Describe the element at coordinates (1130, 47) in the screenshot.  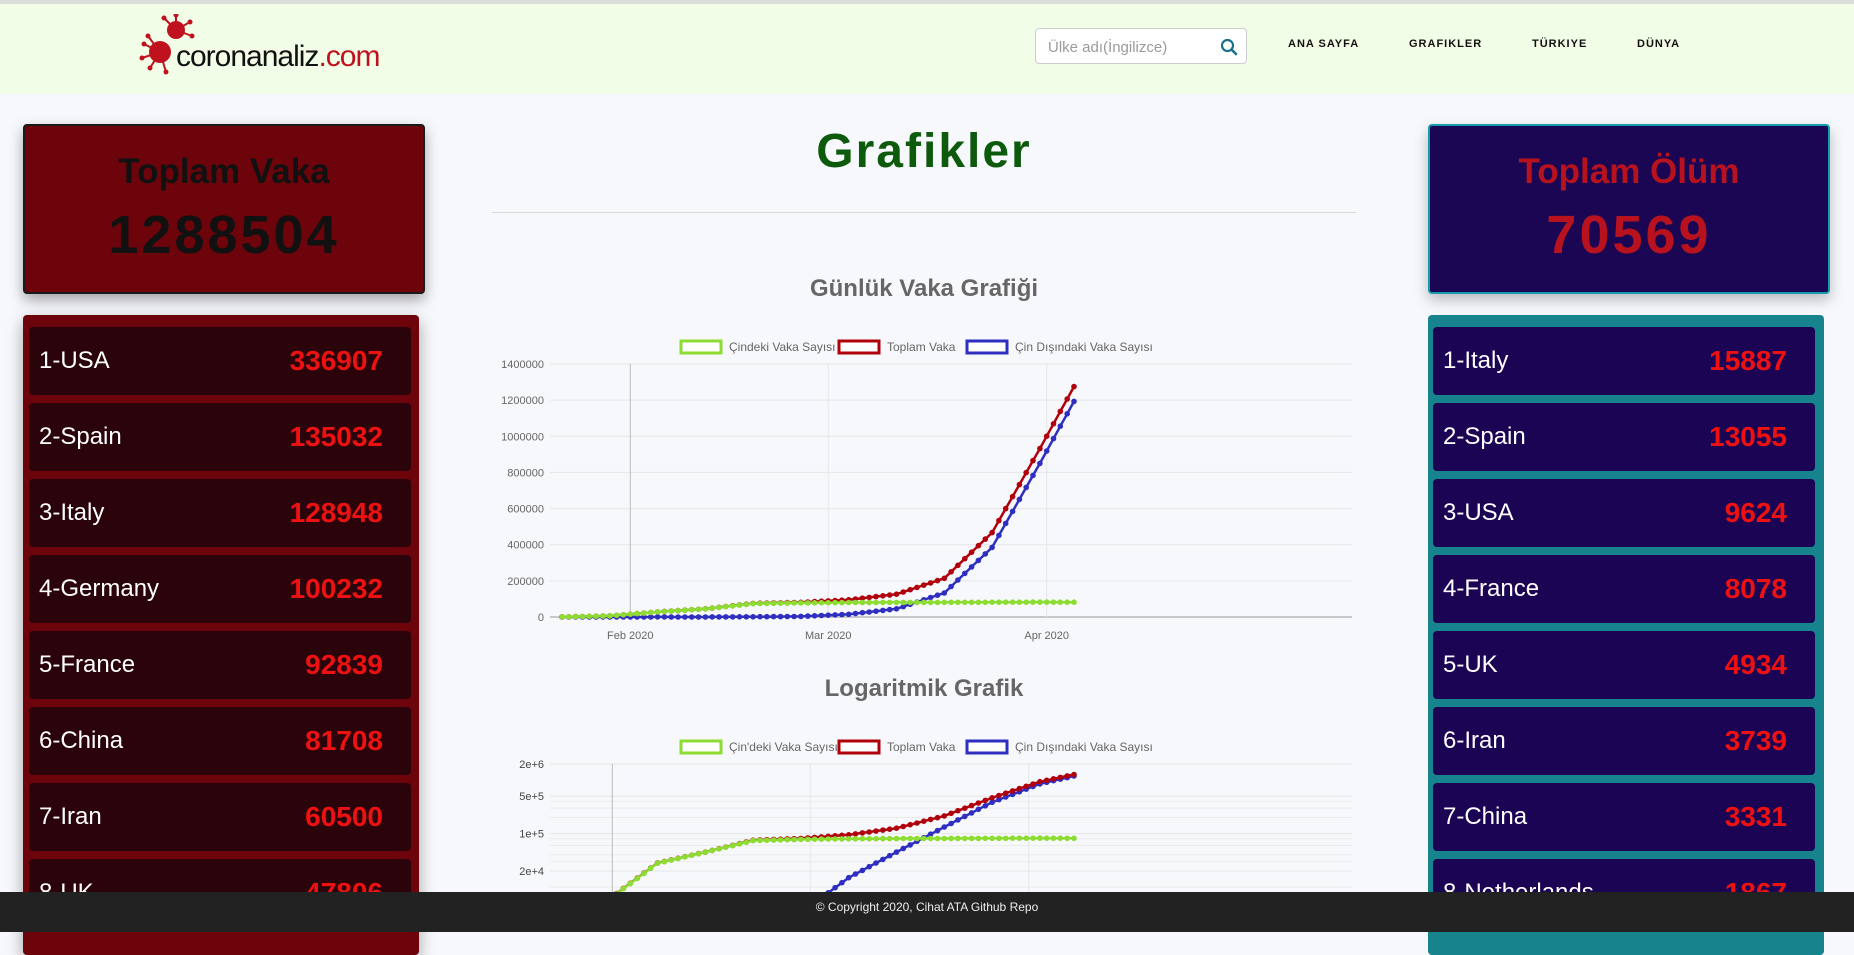
I see `search-input` at that location.